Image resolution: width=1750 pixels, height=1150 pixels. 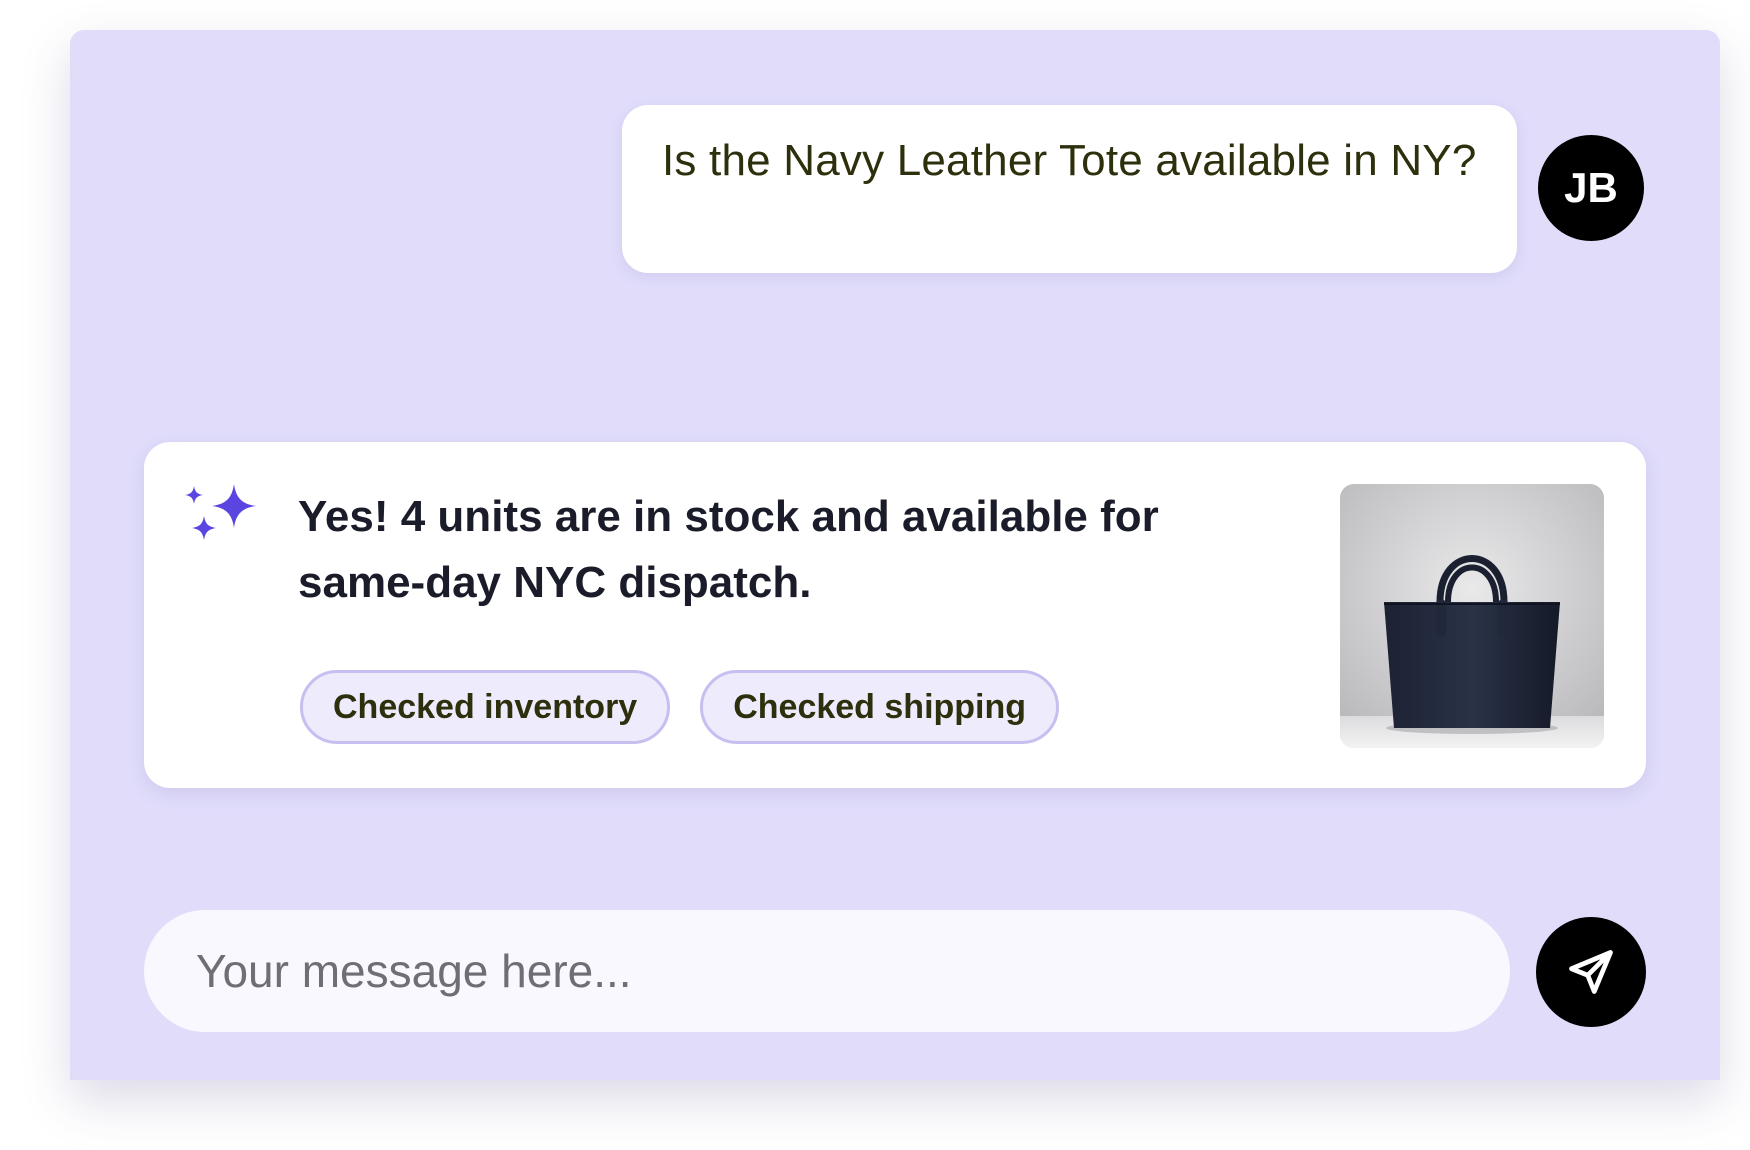 I want to click on product-image, so click(x=1472, y=616).